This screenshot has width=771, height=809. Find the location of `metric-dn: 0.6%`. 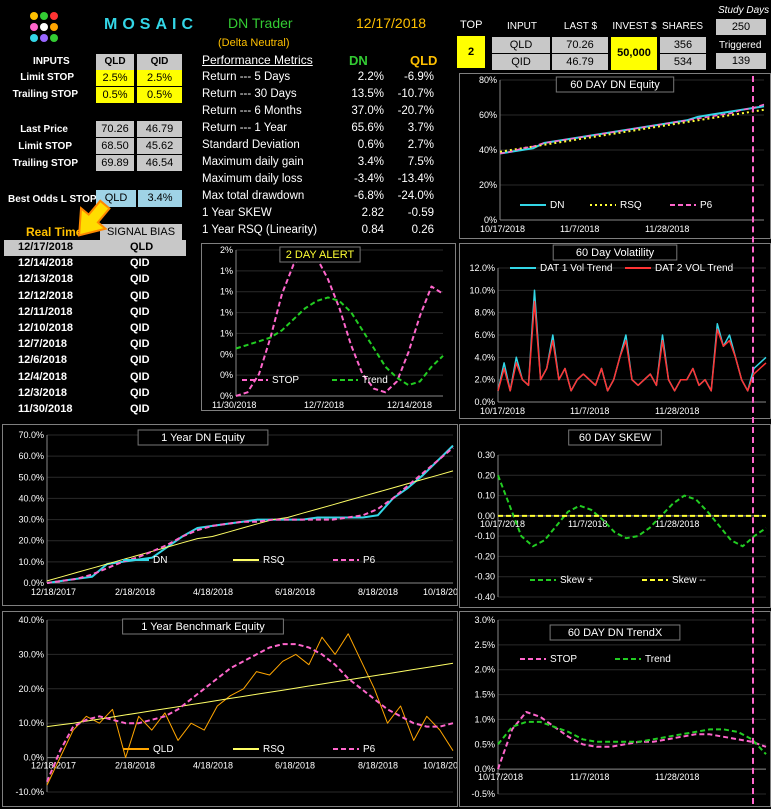

metric-dn: 0.6% is located at coordinates (370, 145).